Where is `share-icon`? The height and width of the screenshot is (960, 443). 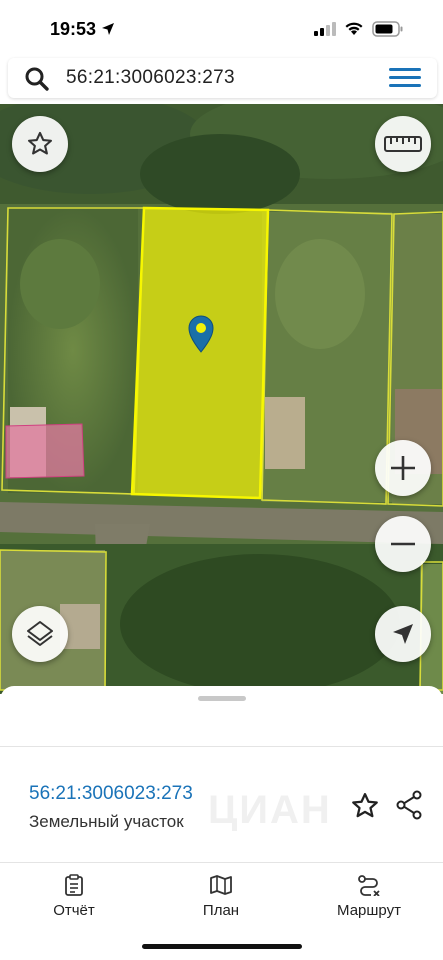 share-icon is located at coordinates (409, 805).